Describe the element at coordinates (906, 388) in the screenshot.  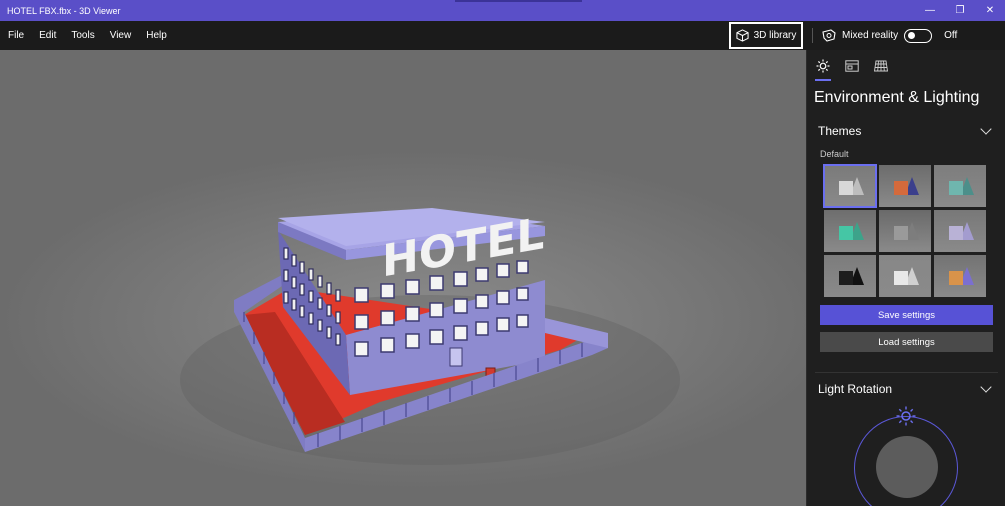
I see `light-rotation-section-header: Light Rotation` at that location.